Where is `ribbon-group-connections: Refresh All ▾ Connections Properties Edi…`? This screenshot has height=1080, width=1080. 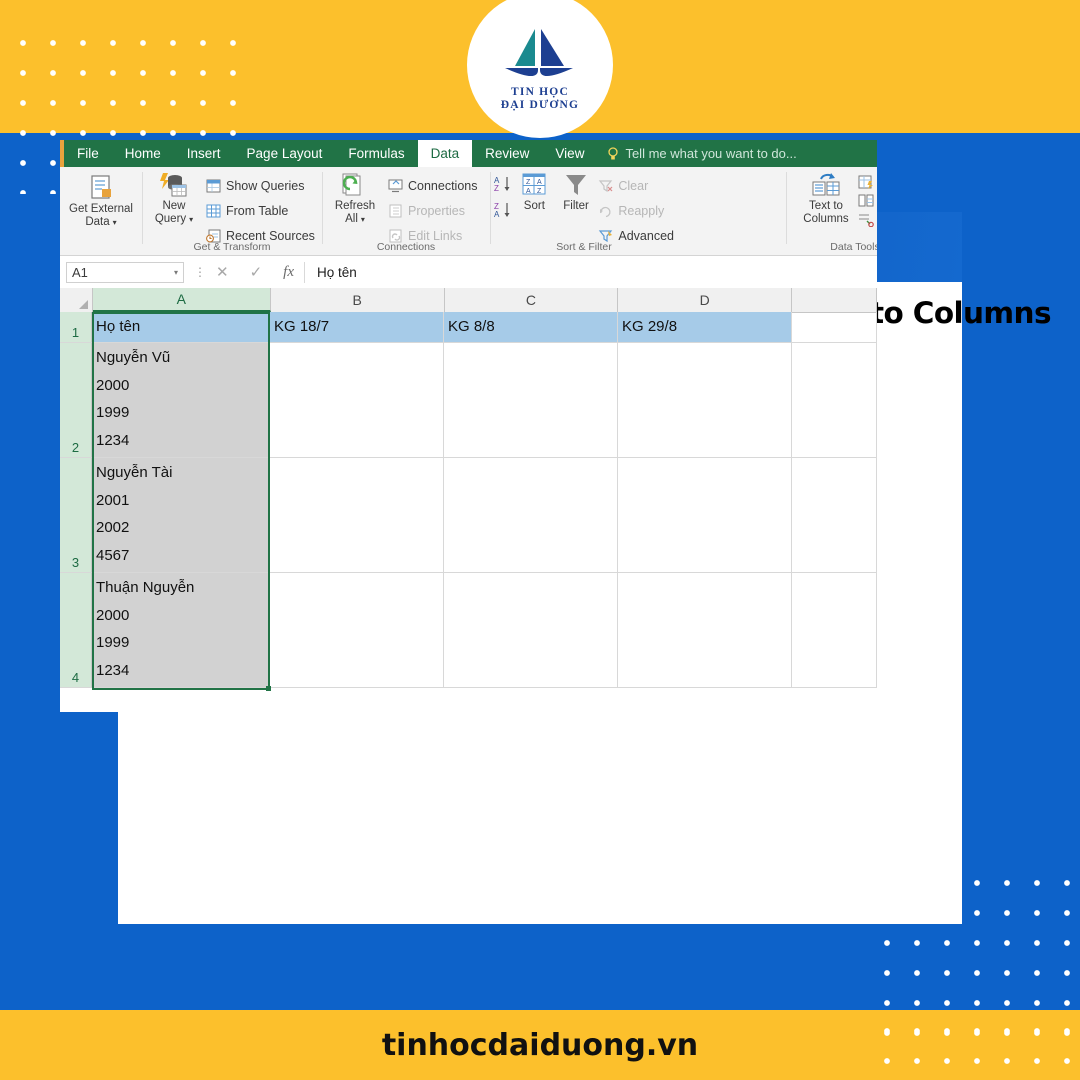
ribbon-group-connections: Refresh All ▾ Connections Properties Edi… is located at coordinates (406, 211).